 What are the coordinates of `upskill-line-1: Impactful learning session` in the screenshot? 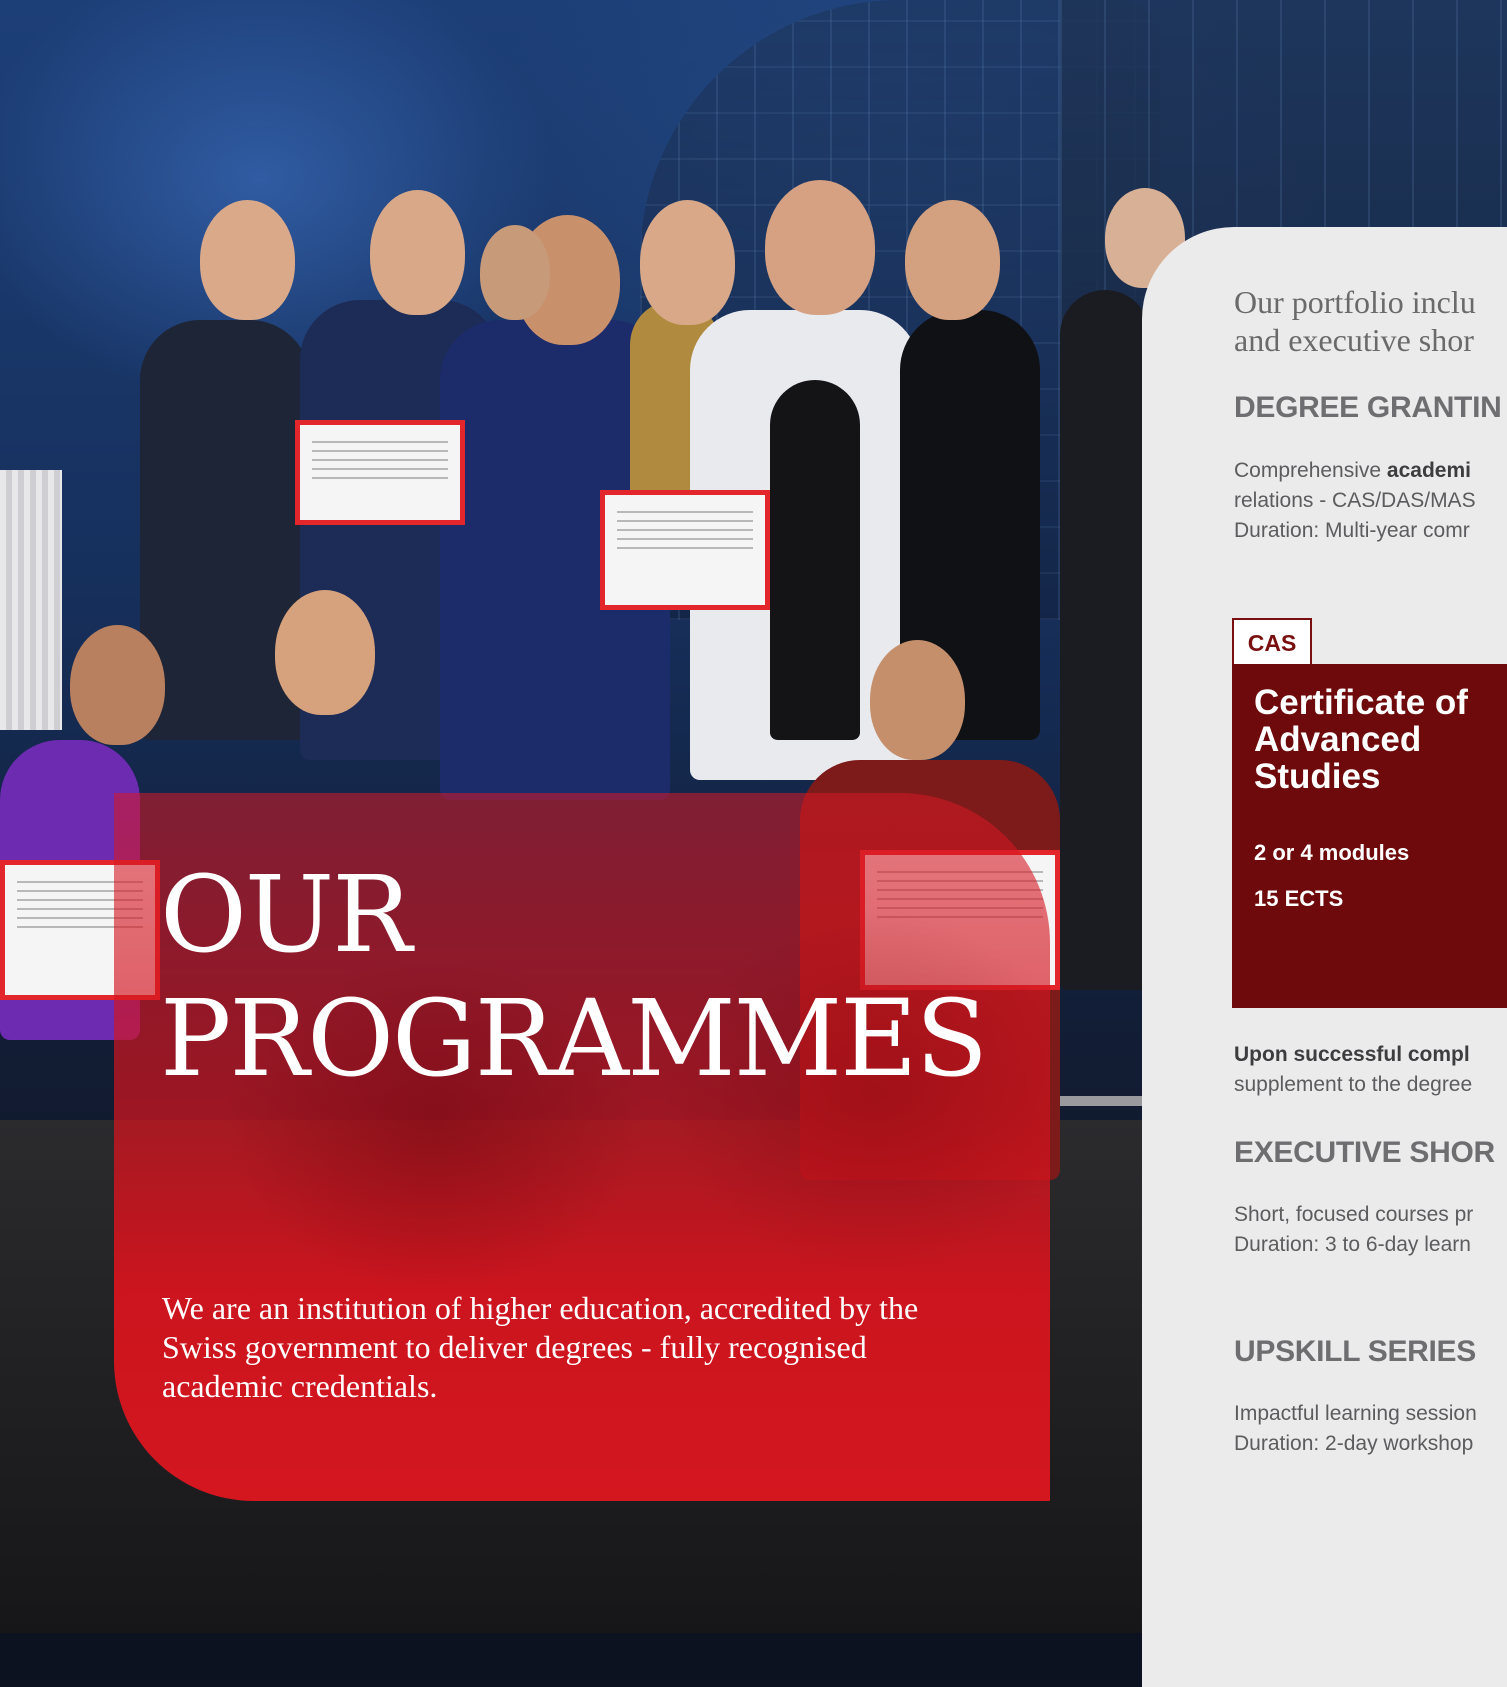 It's located at (1355, 1413).